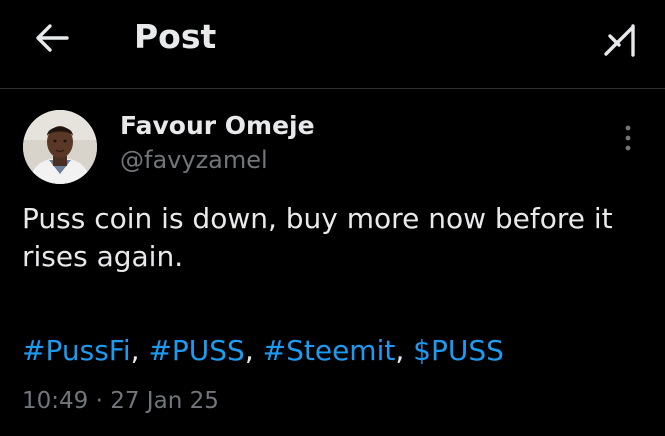  I want to click on post-timestamp: 10:49 · 27 Jan 25, so click(120, 401).